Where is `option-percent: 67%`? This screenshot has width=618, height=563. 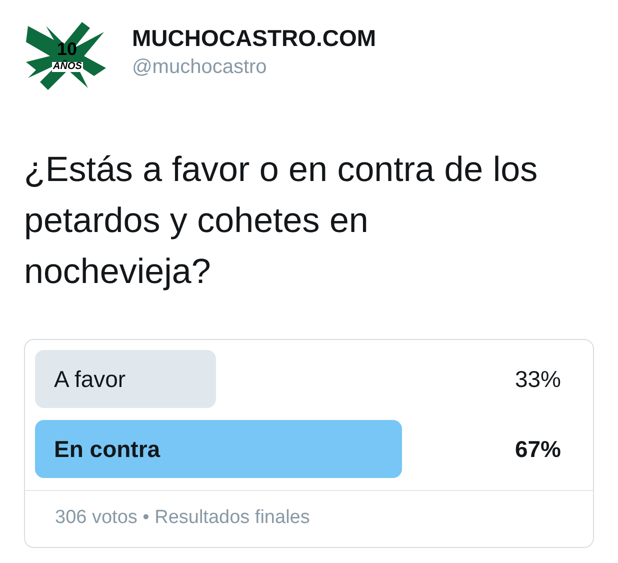 option-percent: 67% is located at coordinates (537, 449).